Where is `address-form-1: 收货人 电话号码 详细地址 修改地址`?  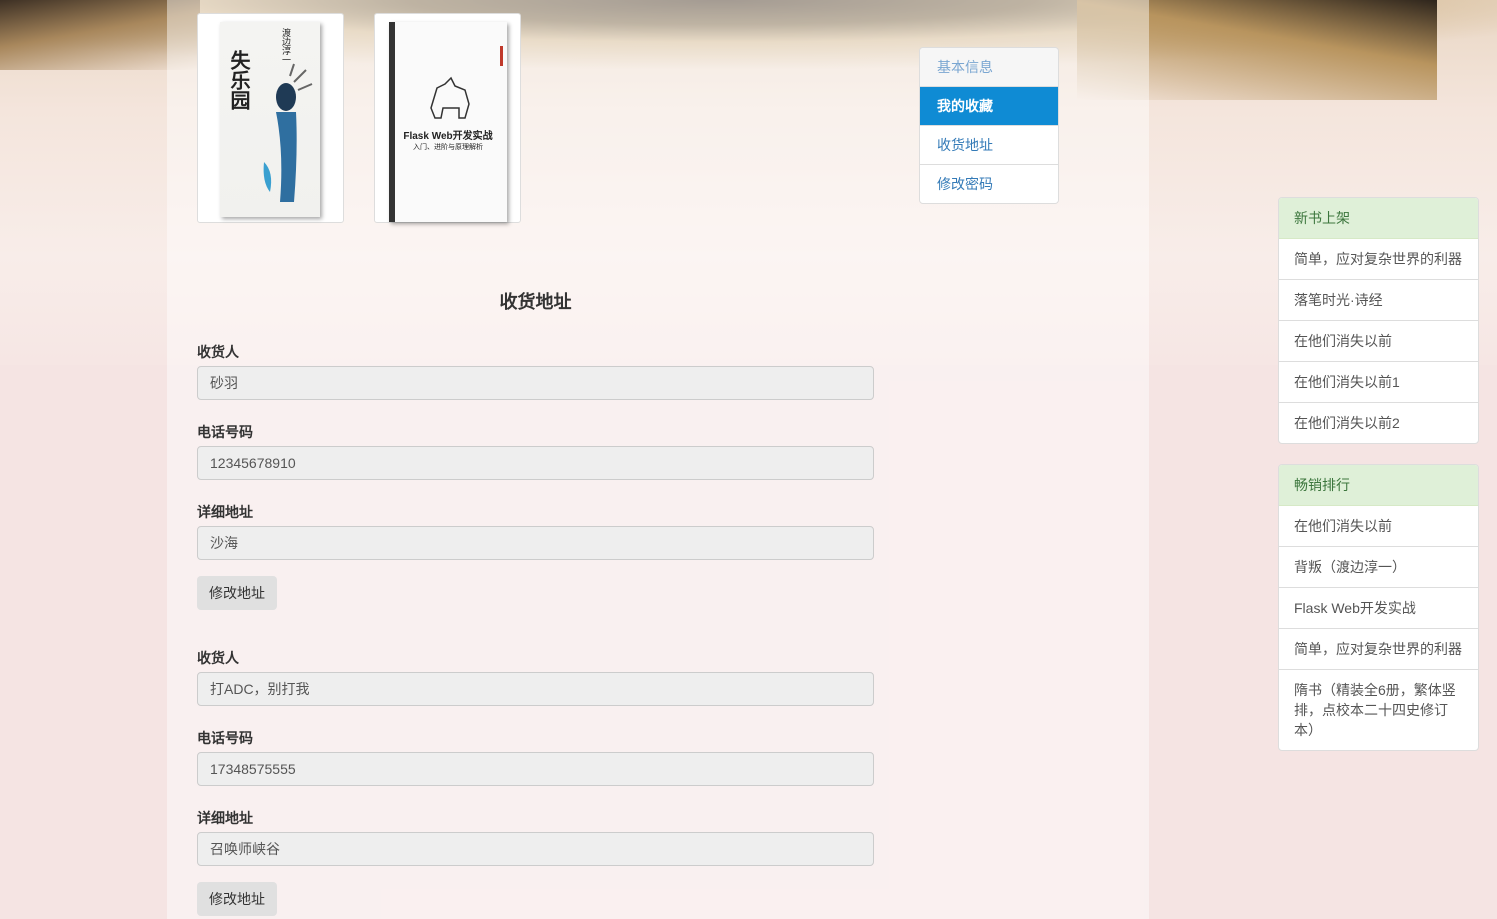
address-form-1: 收货人 电话号码 详细地址 修改地址 is located at coordinates (535, 476).